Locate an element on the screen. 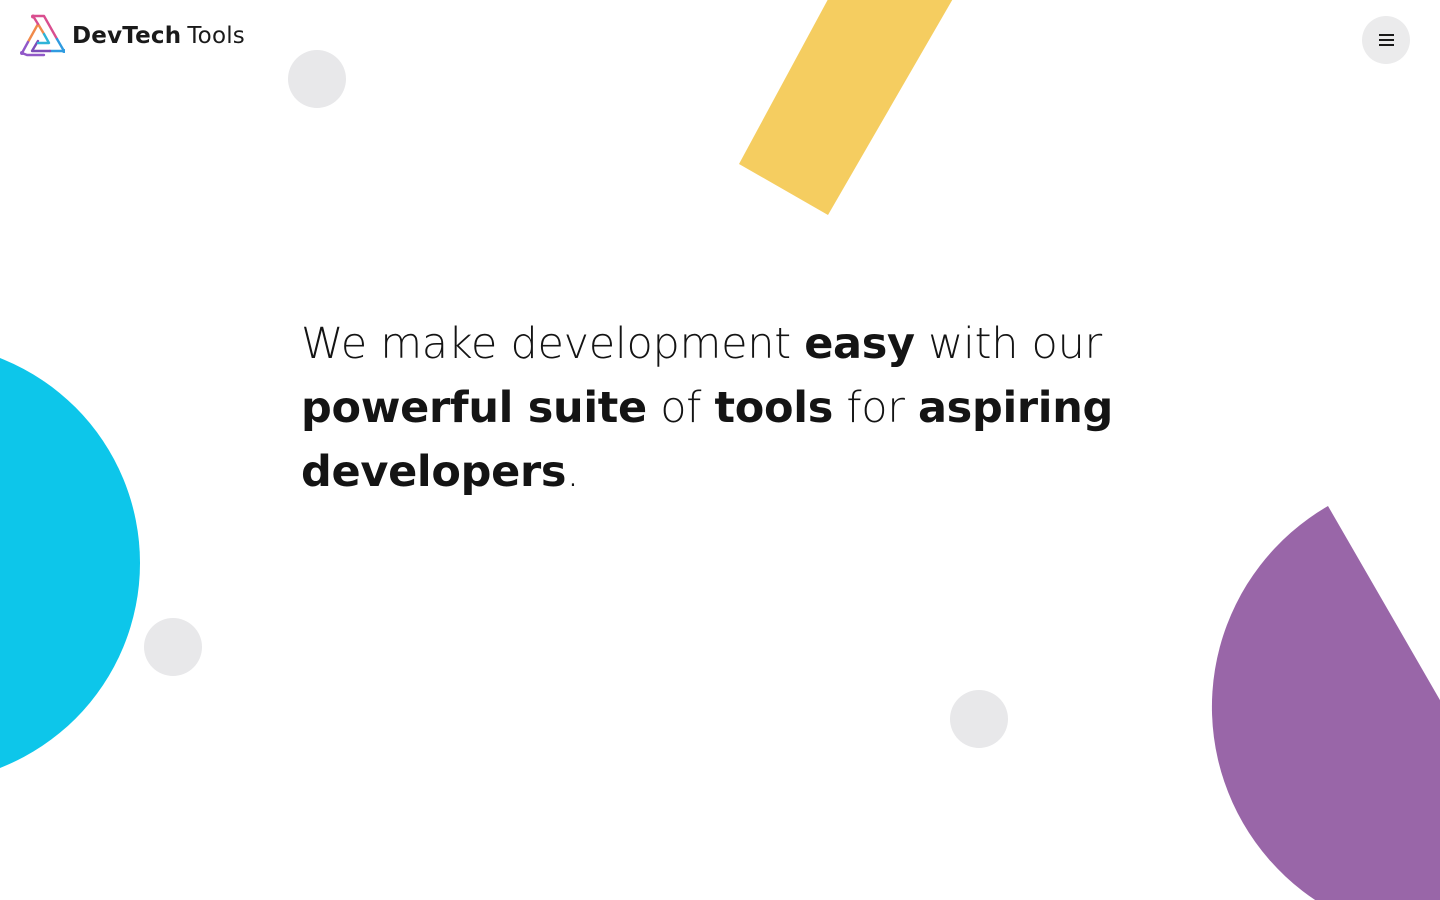 The height and width of the screenshot is (900, 1440). cyan-half-circle is located at coordinates (70, 563).